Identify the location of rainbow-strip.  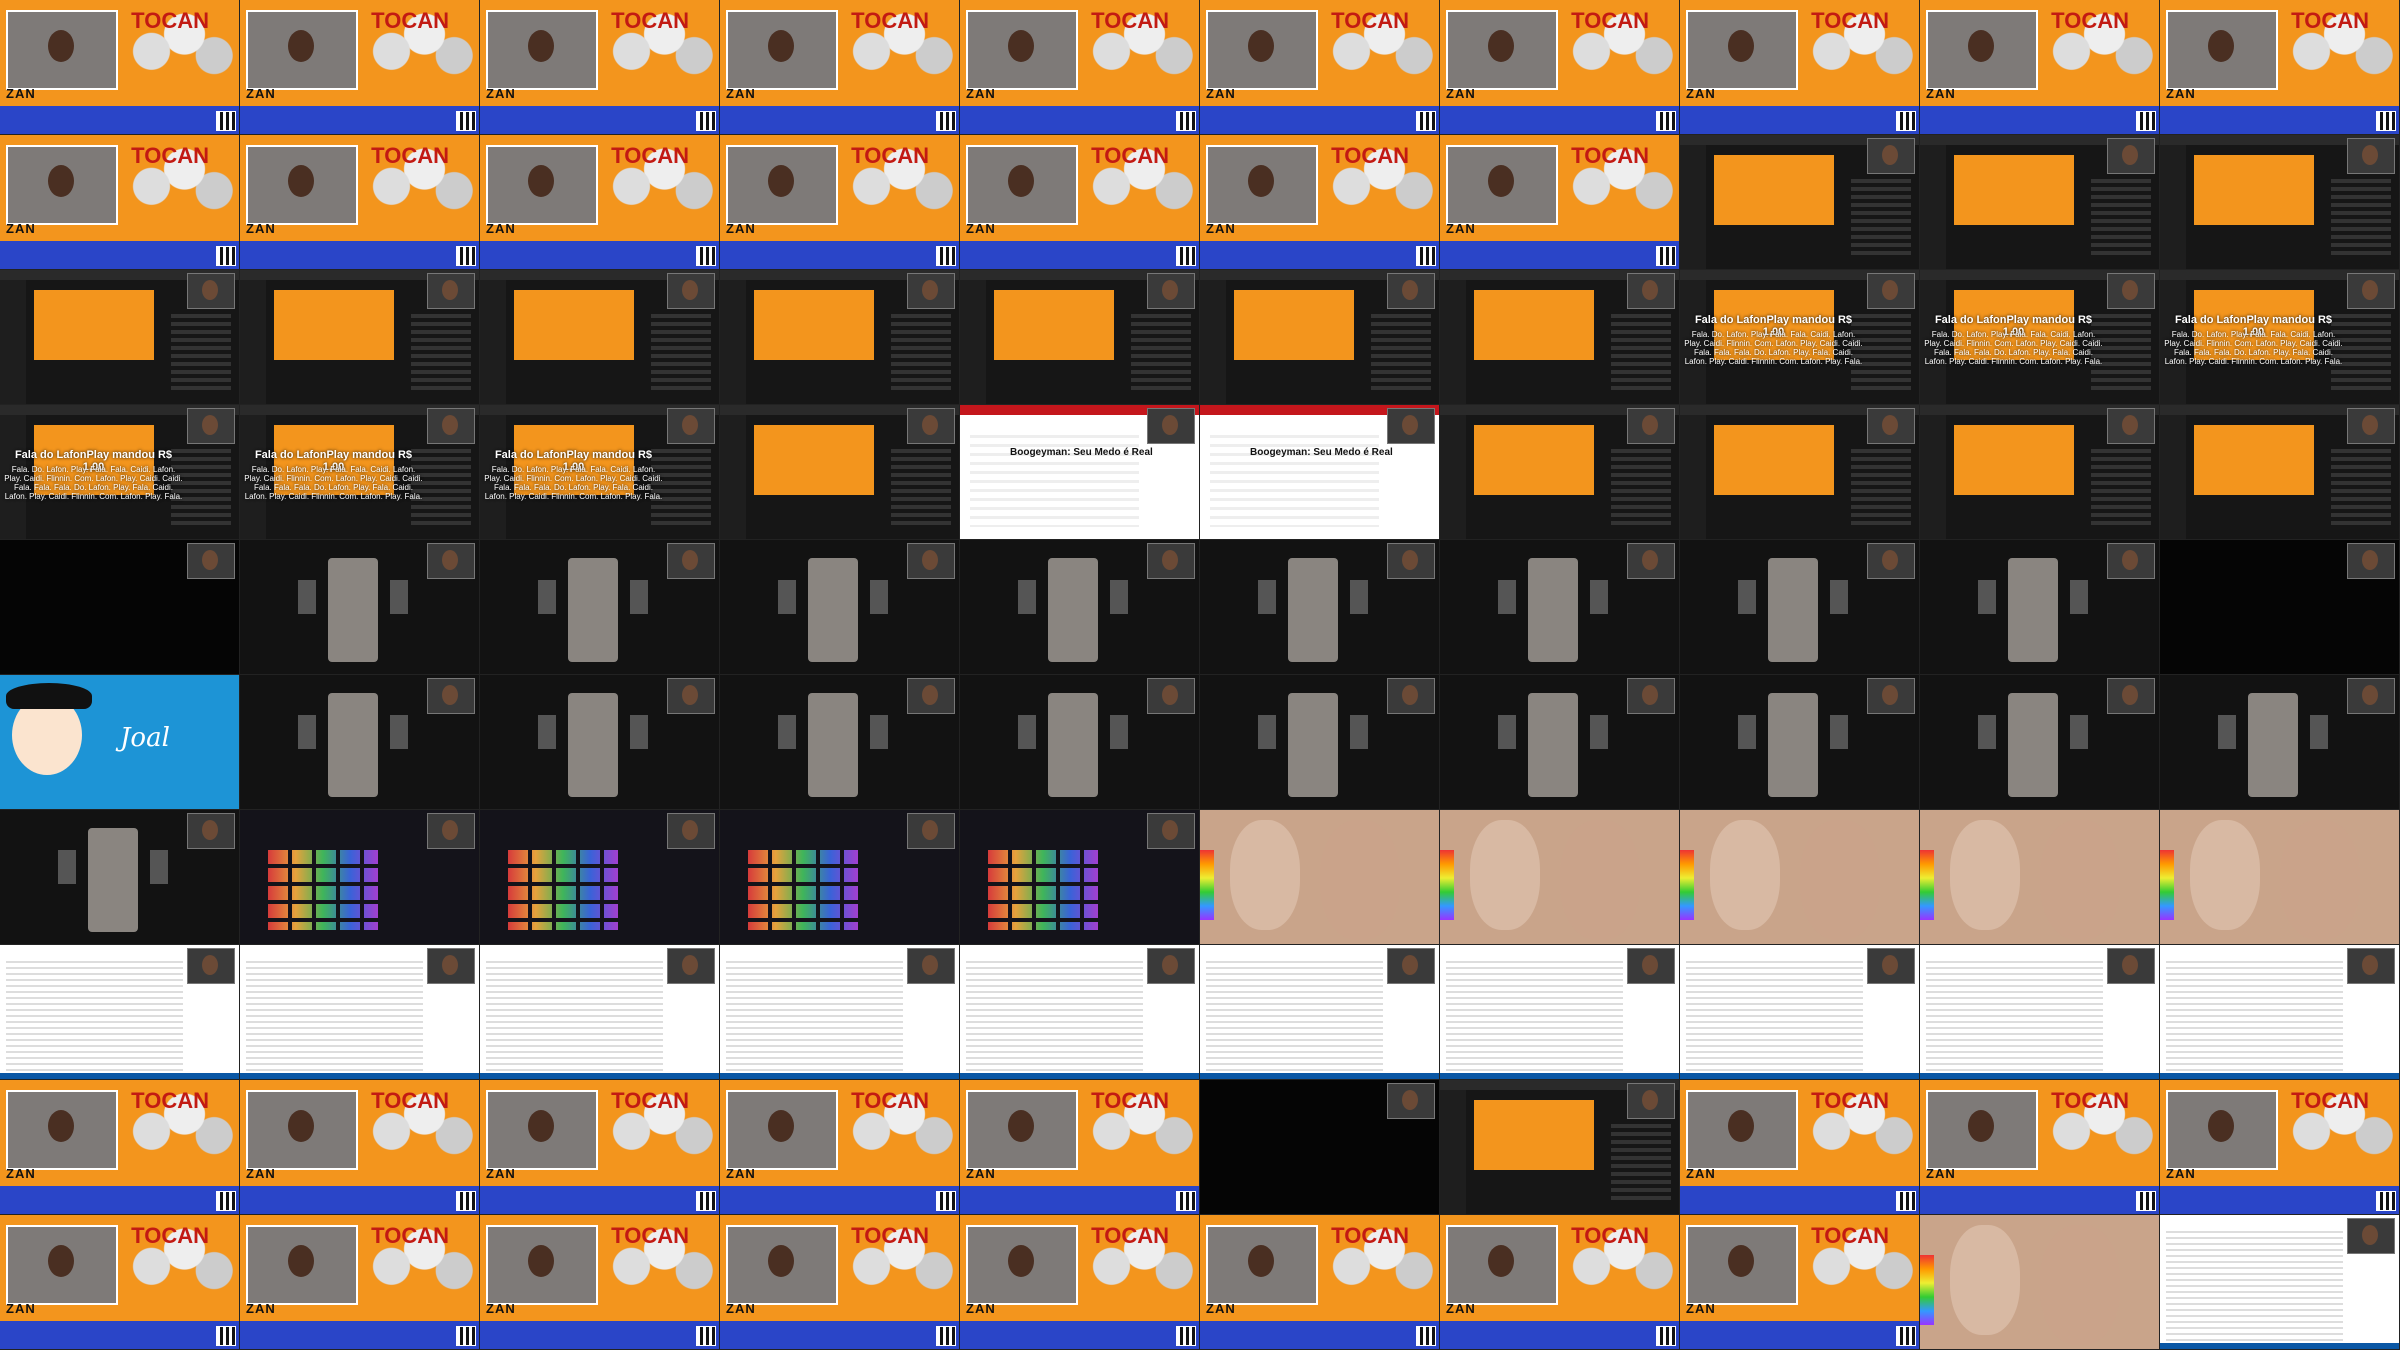
(1447, 885).